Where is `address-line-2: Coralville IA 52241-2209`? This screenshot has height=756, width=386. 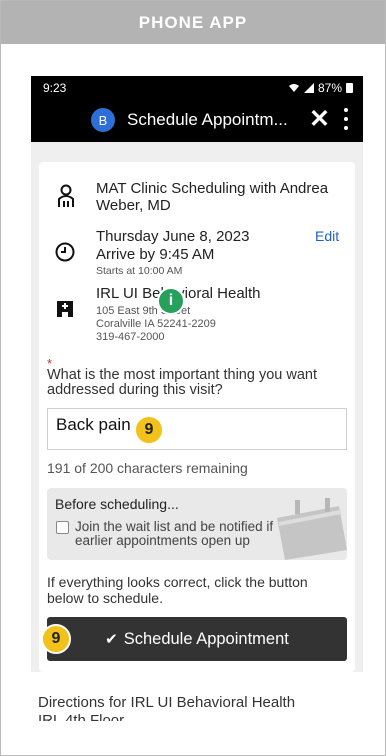 address-line-2: Coralville IA 52241-2209 is located at coordinates (156, 324).